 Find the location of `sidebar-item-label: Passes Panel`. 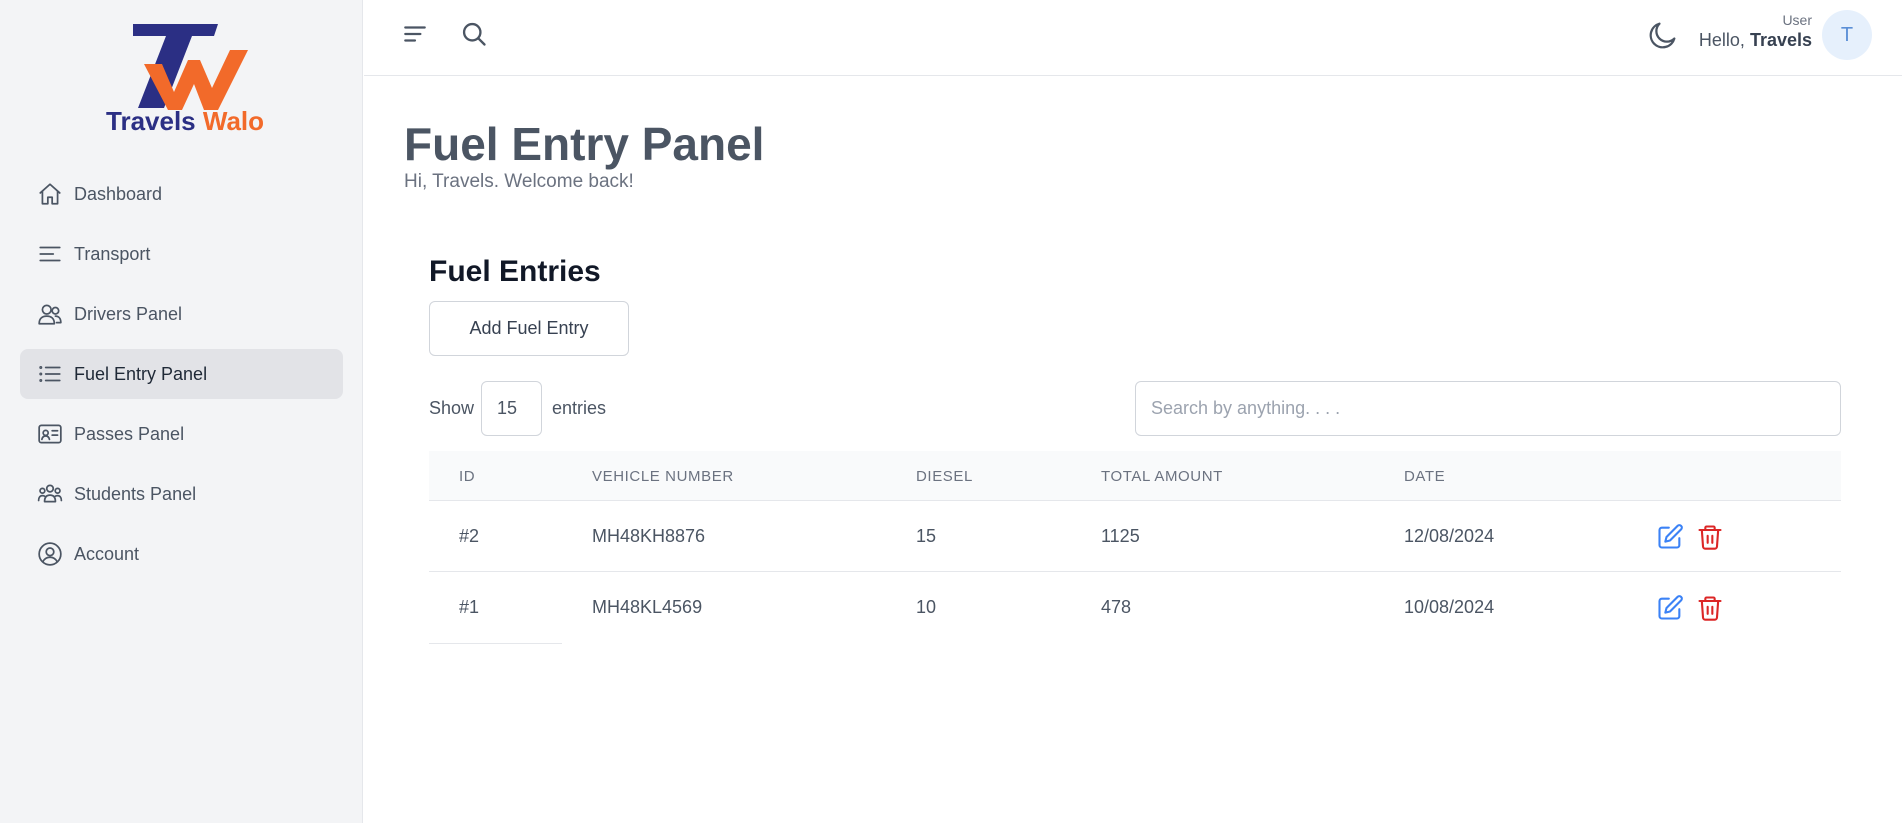

sidebar-item-label: Passes Panel is located at coordinates (129, 433).